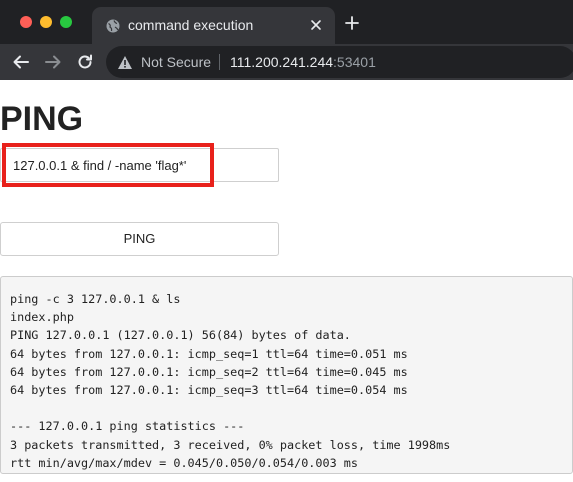 The width and height of the screenshot is (573, 482). Describe the element at coordinates (219, 62) in the screenshot. I see `address-bar-divider` at that location.